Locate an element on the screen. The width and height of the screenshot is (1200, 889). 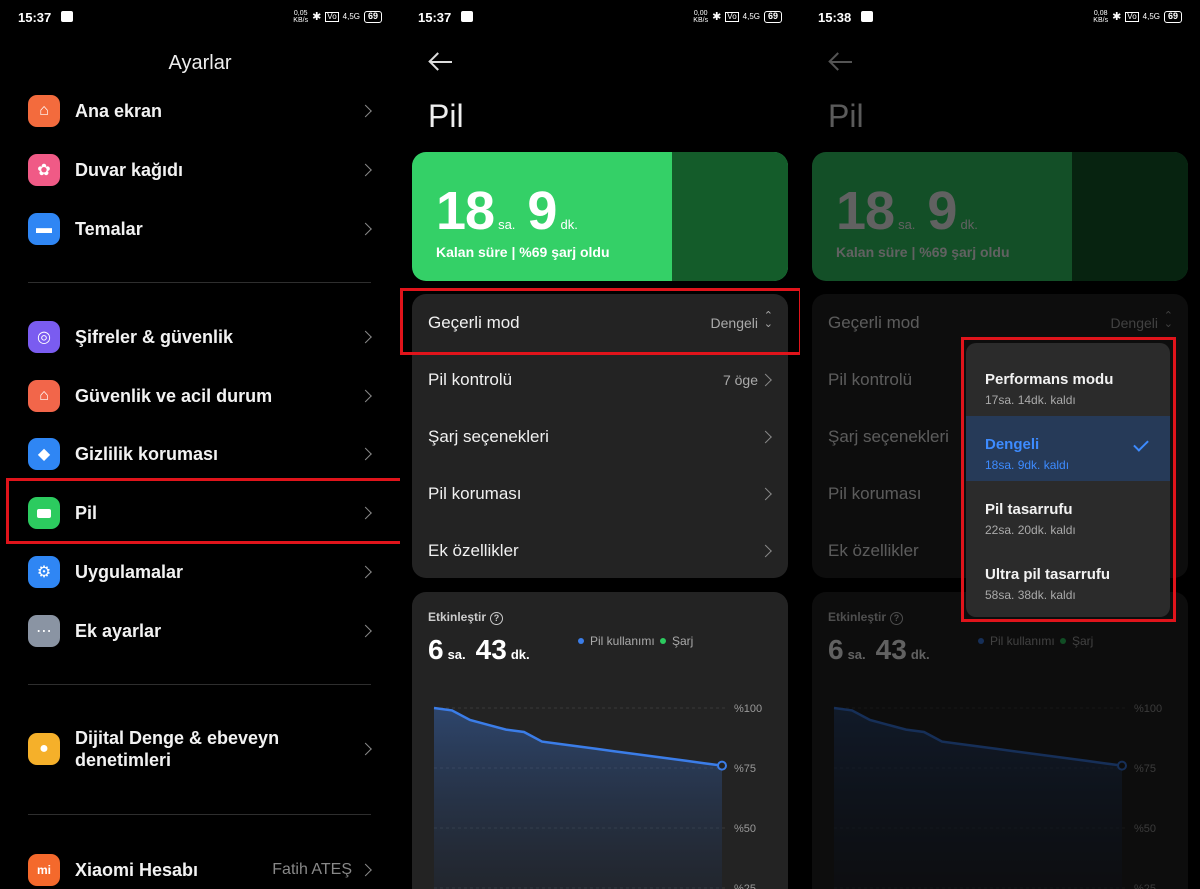
settings-item-apps: ⚙ Uygulamalar is located at coordinates (203, 572).